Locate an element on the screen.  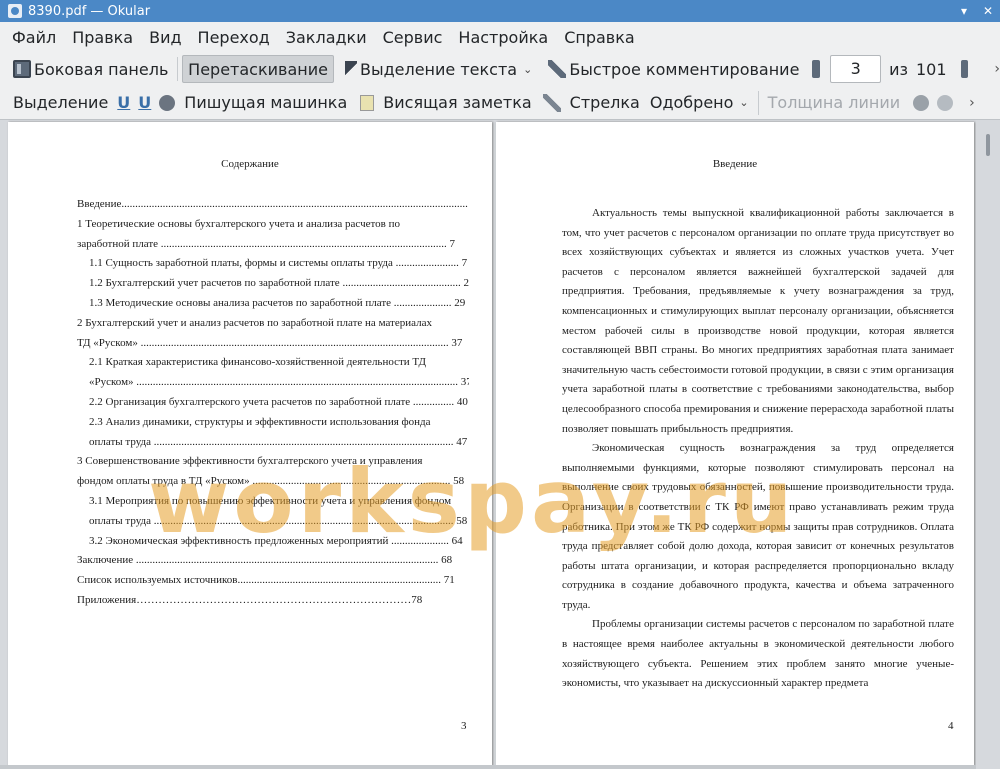
page-total-label: 101 is located at coordinates (931, 69).